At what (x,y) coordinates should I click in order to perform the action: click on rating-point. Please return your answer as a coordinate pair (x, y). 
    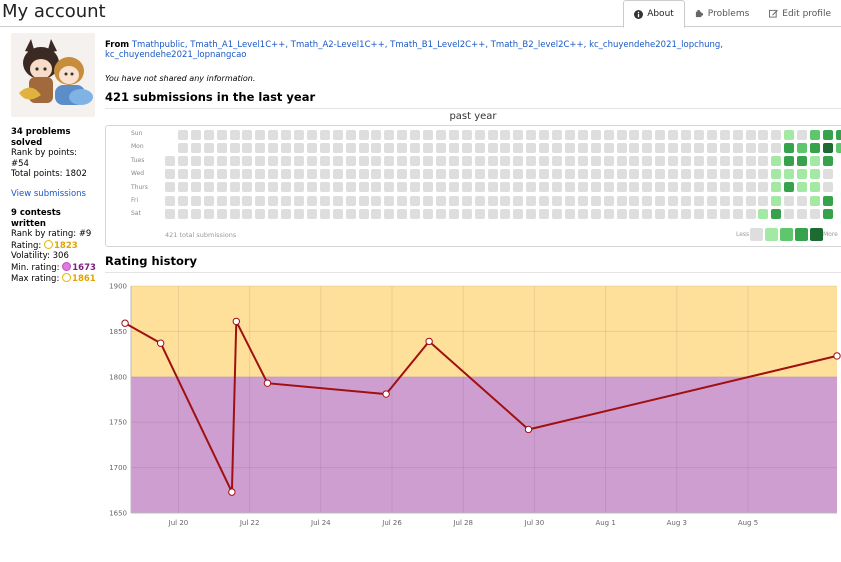
    Looking at the image, I should click on (429, 341).